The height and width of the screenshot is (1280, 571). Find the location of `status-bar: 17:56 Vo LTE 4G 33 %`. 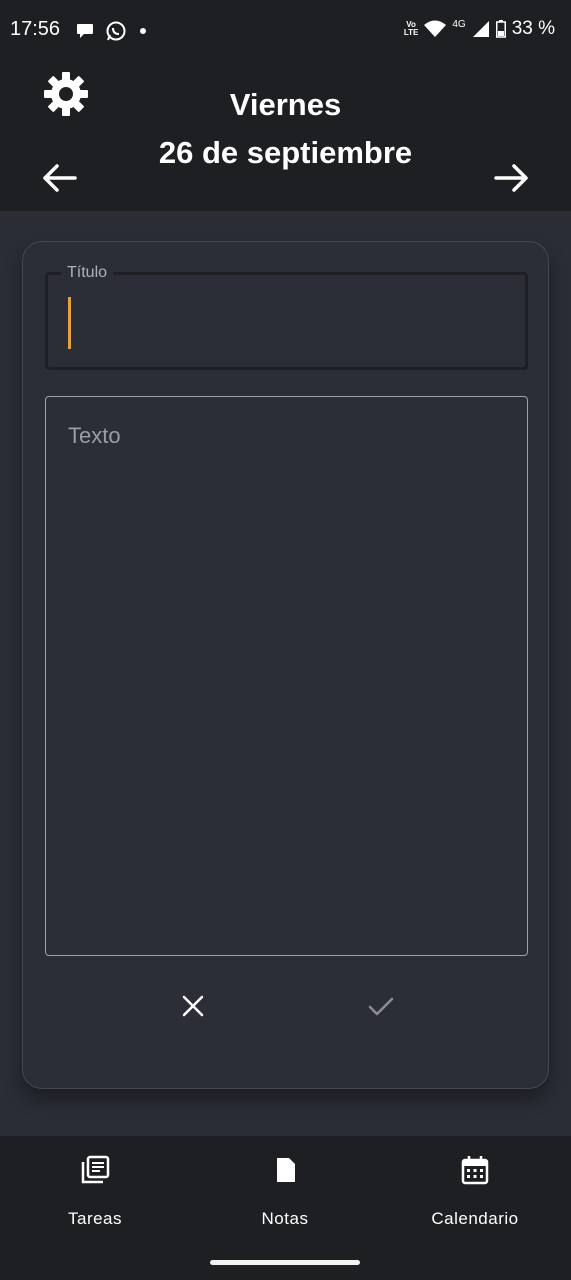

status-bar: 17:56 Vo LTE 4G 33 % is located at coordinates (285, 30).